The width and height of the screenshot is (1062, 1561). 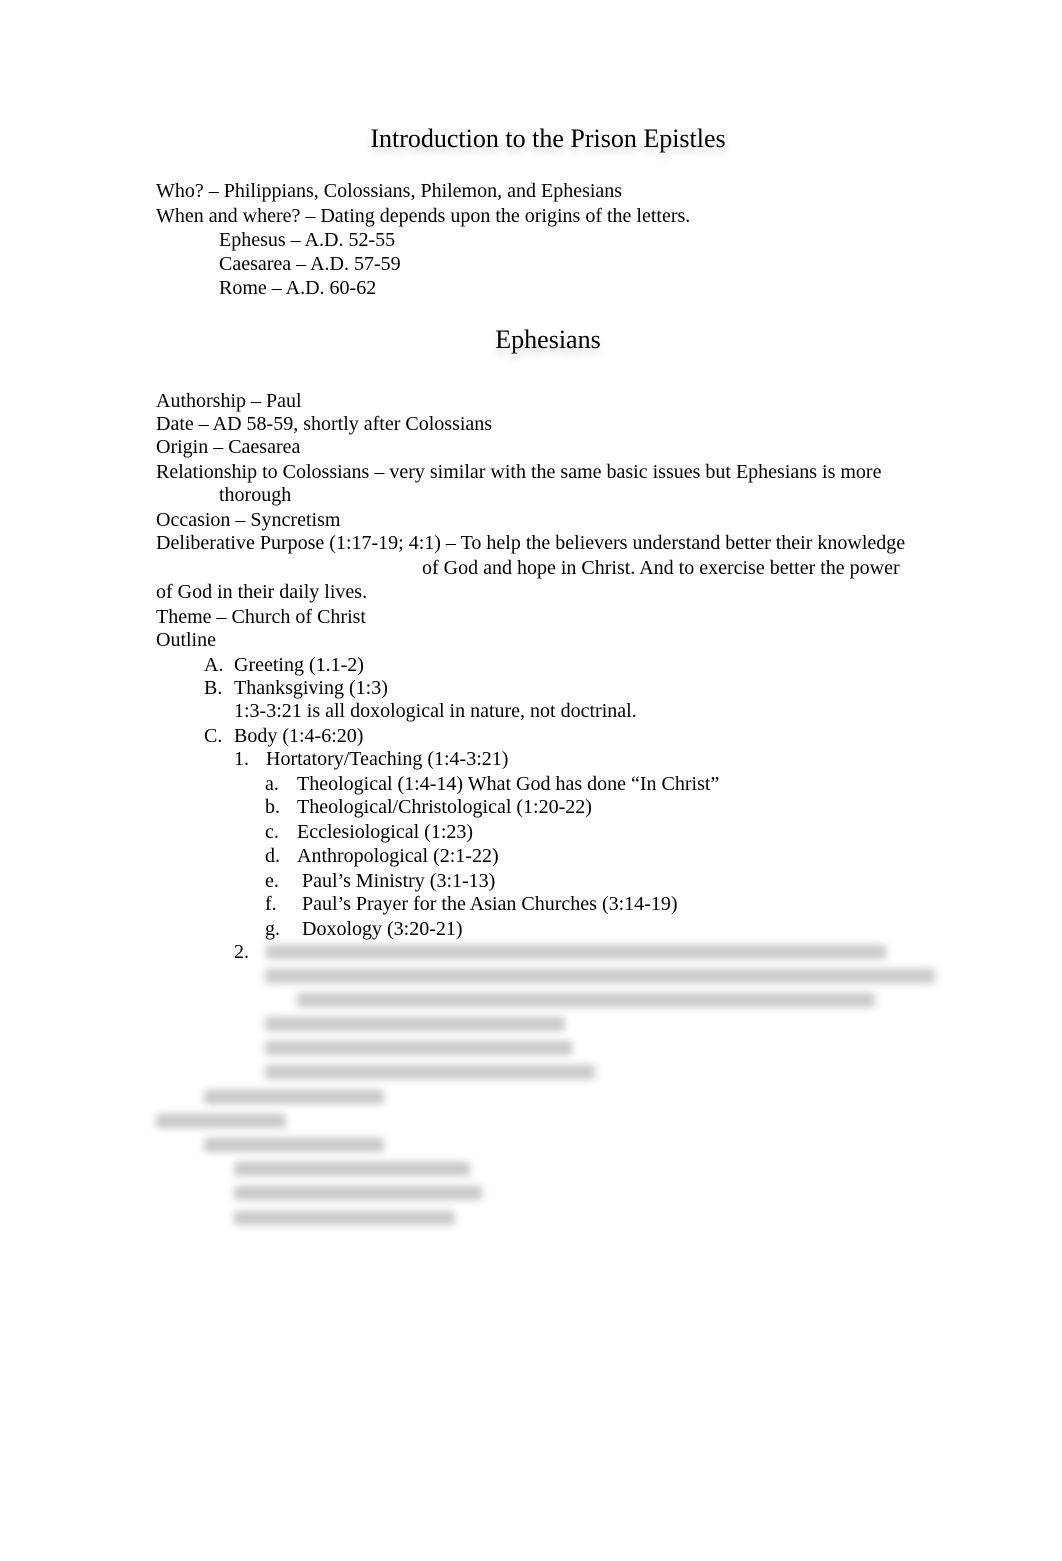 I want to click on sub-f-label: f., so click(x=271, y=904).